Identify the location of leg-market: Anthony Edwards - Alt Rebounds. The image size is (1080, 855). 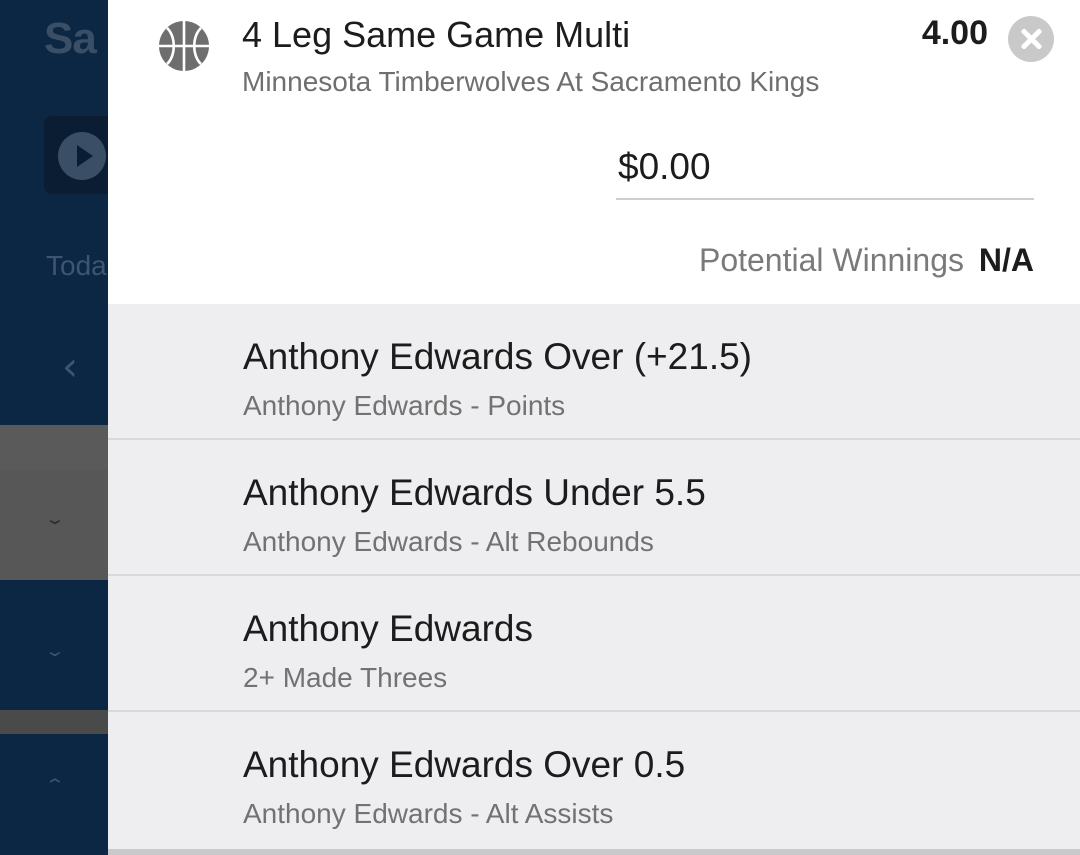
(448, 541).